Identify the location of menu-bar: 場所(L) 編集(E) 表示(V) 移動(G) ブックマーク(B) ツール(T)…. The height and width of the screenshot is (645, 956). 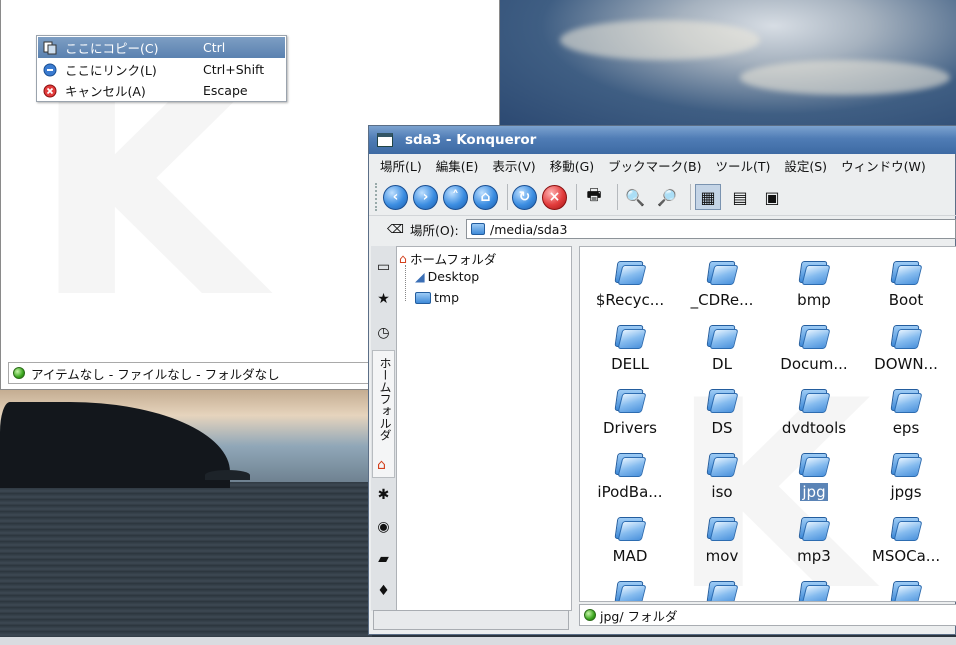
(662, 165).